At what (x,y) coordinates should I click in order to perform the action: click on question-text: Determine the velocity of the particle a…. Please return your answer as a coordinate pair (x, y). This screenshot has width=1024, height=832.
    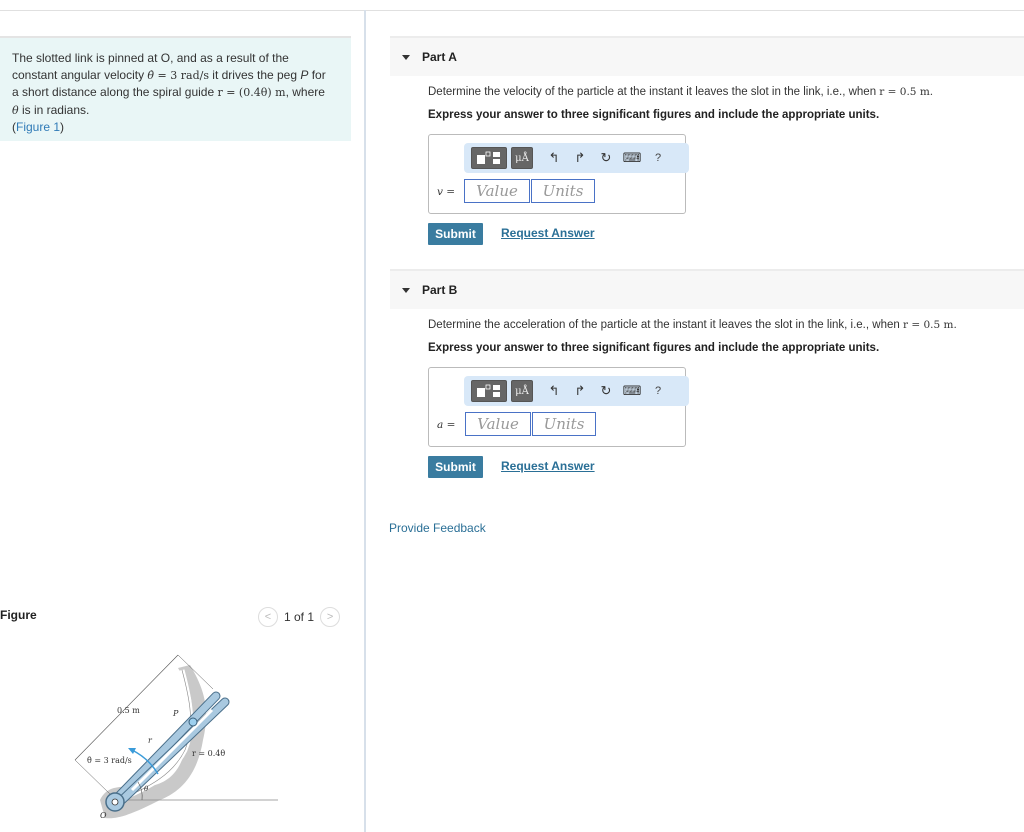
    Looking at the image, I should click on (654, 92).